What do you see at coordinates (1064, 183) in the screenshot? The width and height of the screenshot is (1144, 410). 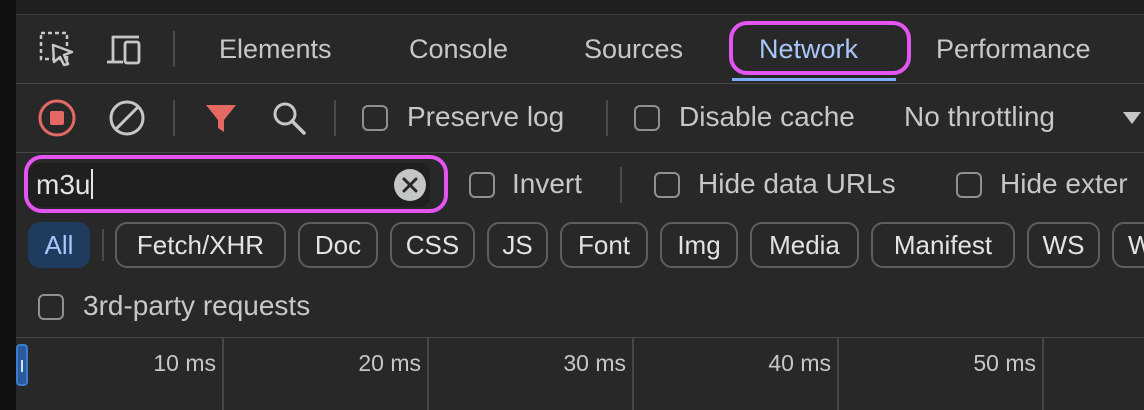 I see `hide-extensions-label: Hide exter` at bounding box center [1064, 183].